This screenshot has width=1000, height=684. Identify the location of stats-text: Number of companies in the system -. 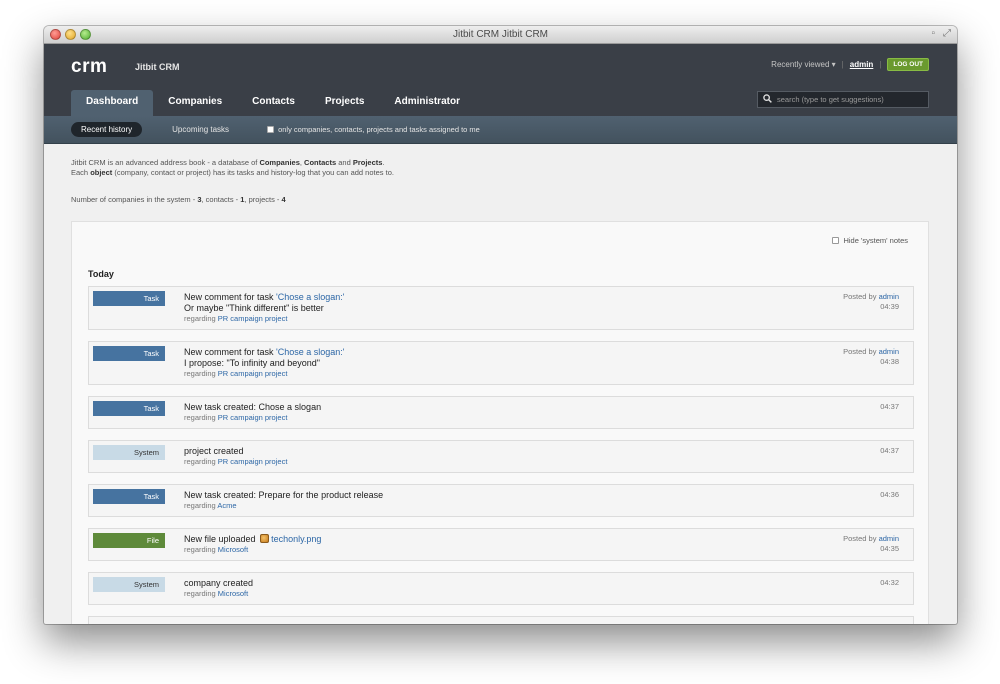
(134, 199).